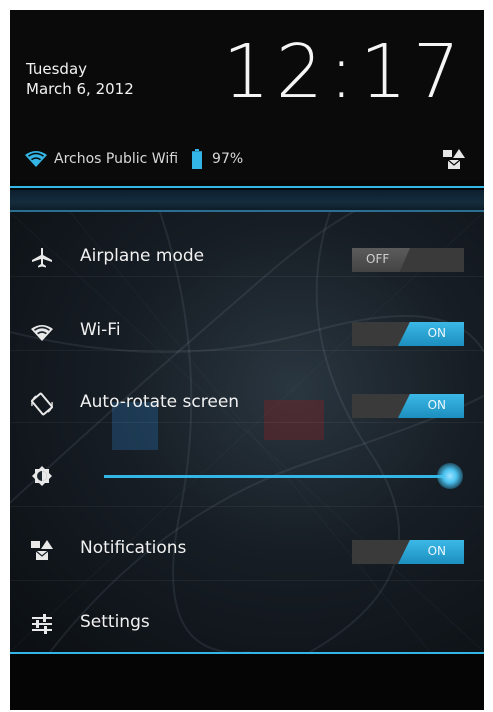 The image size is (493, 712). What do you see at coordinates (42, 404) in the screenshot?
I see `rotate-icon` at bounding box center [42, 404].